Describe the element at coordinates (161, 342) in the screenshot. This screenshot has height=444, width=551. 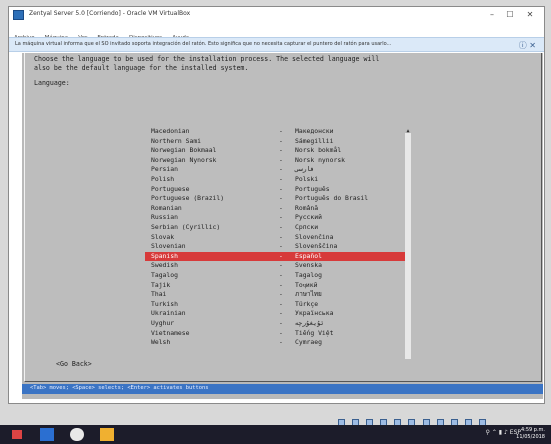
I see `language-english-name: Welsh` at that location.